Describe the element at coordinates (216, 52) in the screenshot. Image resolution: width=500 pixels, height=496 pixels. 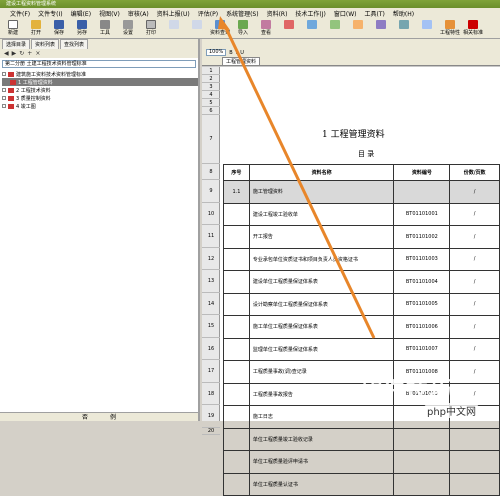
I see `zoom-select: 100%` at that location.